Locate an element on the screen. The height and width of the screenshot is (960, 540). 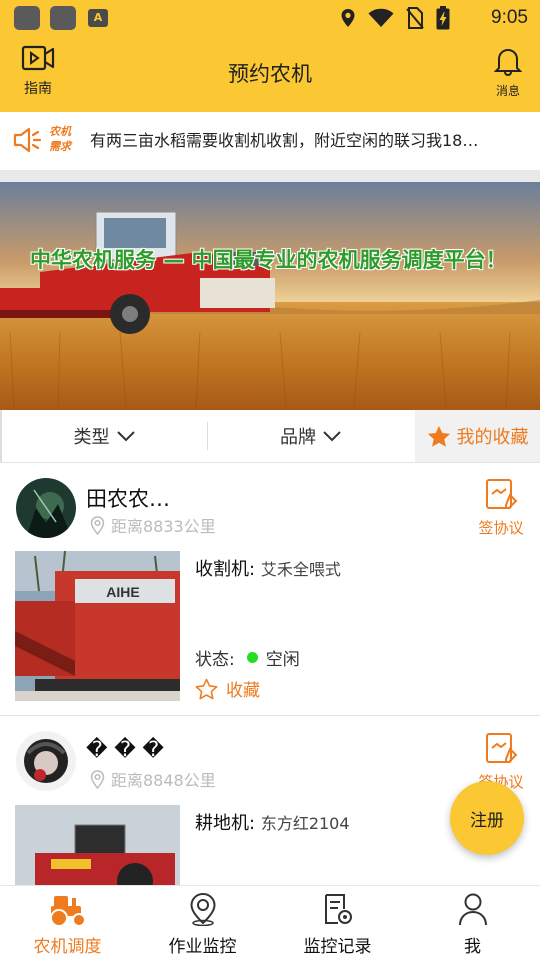
nav-label: 我 is located at coordinates (472, 947).